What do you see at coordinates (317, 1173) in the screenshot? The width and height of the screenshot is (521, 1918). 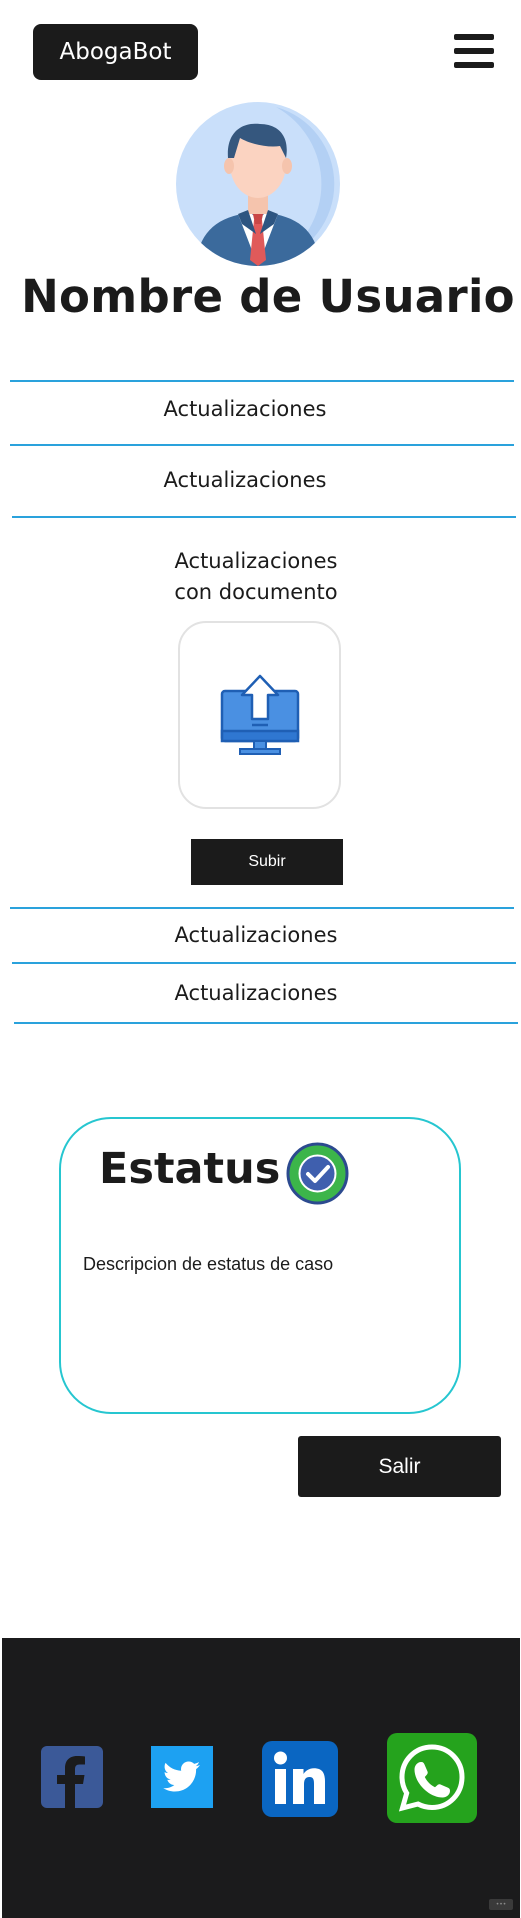 I see `check-circle-icon` at bounding box center [317, 1173].